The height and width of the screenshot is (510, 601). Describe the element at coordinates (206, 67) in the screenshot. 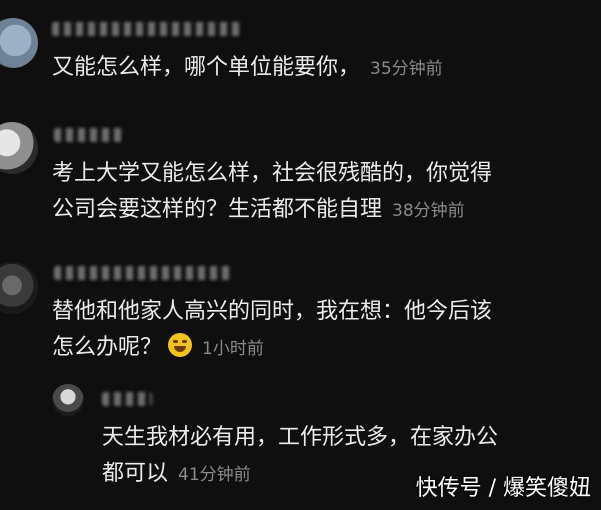

I see `comment-text: 又能怎么样，哪个单位能要你，` at that location.